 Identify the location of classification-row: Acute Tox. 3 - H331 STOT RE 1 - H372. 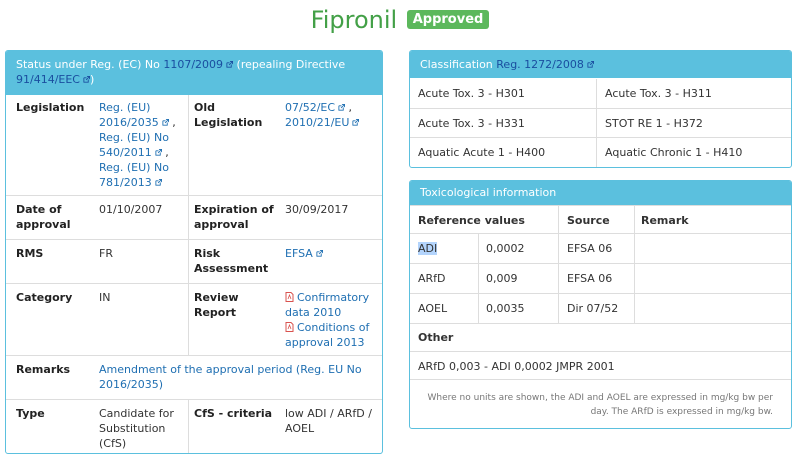
(600, 123).